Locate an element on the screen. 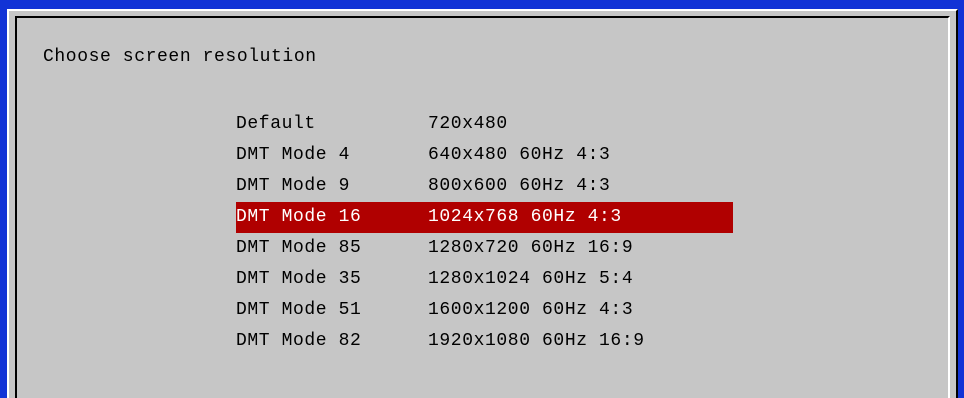 The width and height of the screenshot is (964, 398). menu-item-desc: 720x480 is located at coordinates (468, 124).